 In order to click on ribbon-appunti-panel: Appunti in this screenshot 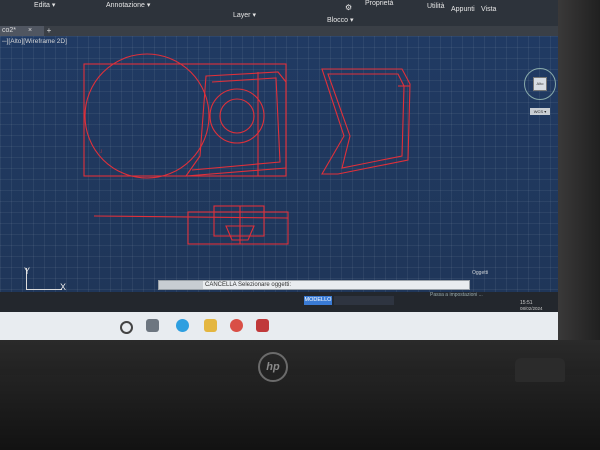, I will do `click(463, 9)`.